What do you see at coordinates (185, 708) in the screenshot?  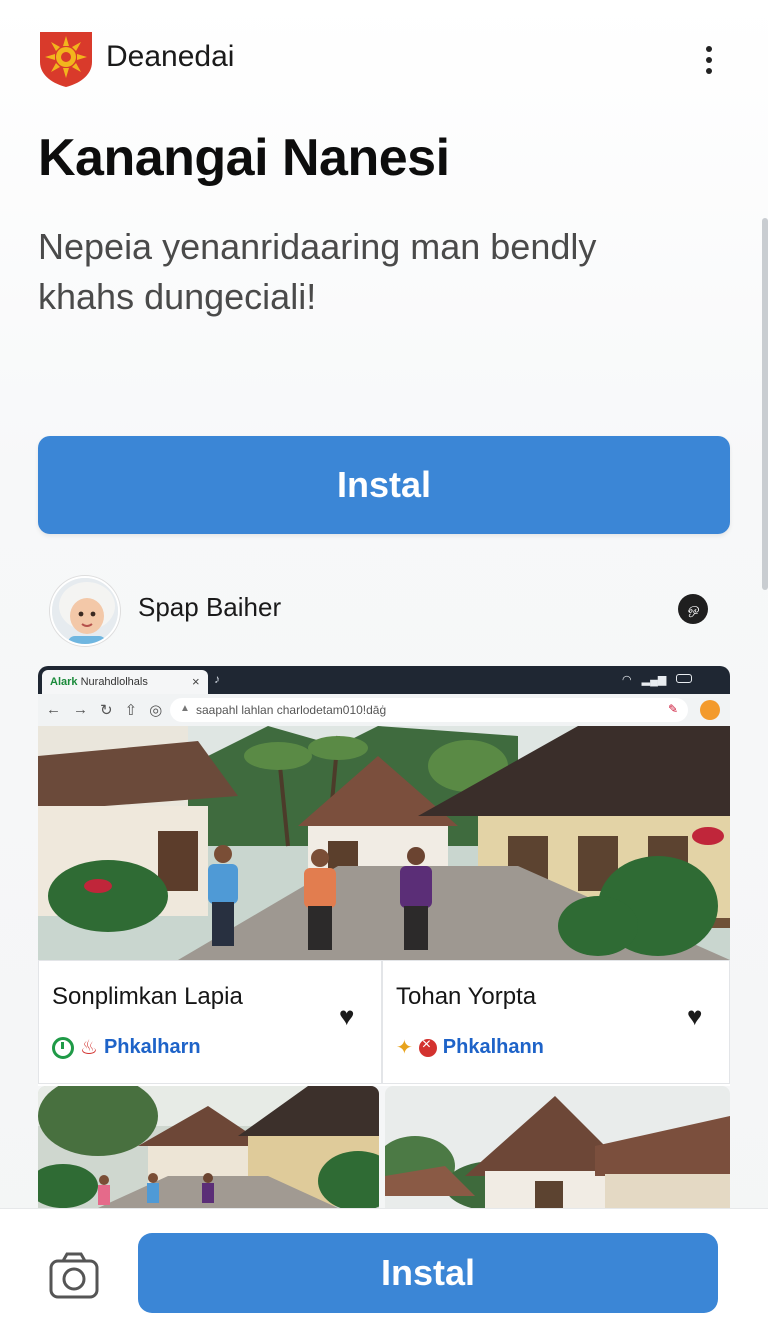 I see `lock-icon: ▲` at bounding box center [185, 708].